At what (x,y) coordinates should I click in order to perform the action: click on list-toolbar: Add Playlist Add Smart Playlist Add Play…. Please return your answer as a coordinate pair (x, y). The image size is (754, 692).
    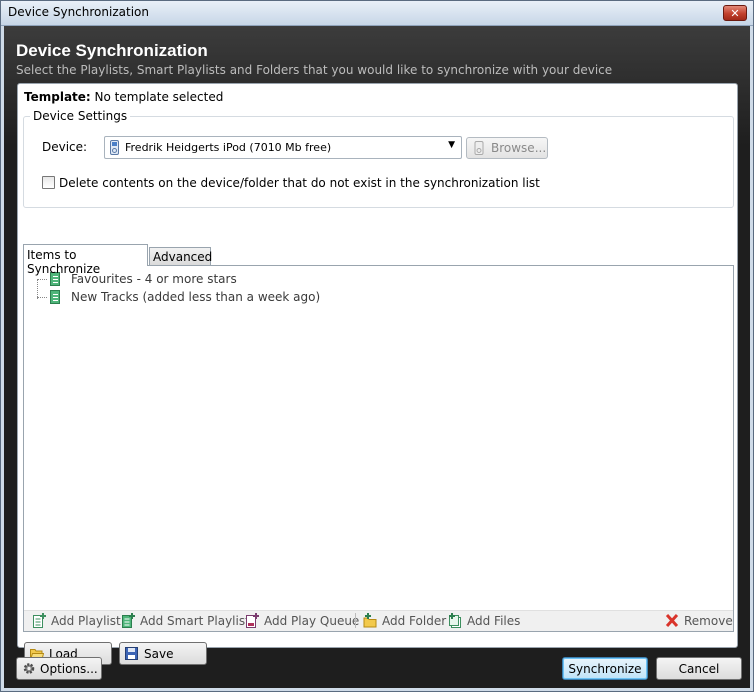
    Looking at the image, I should click on (378, 620).